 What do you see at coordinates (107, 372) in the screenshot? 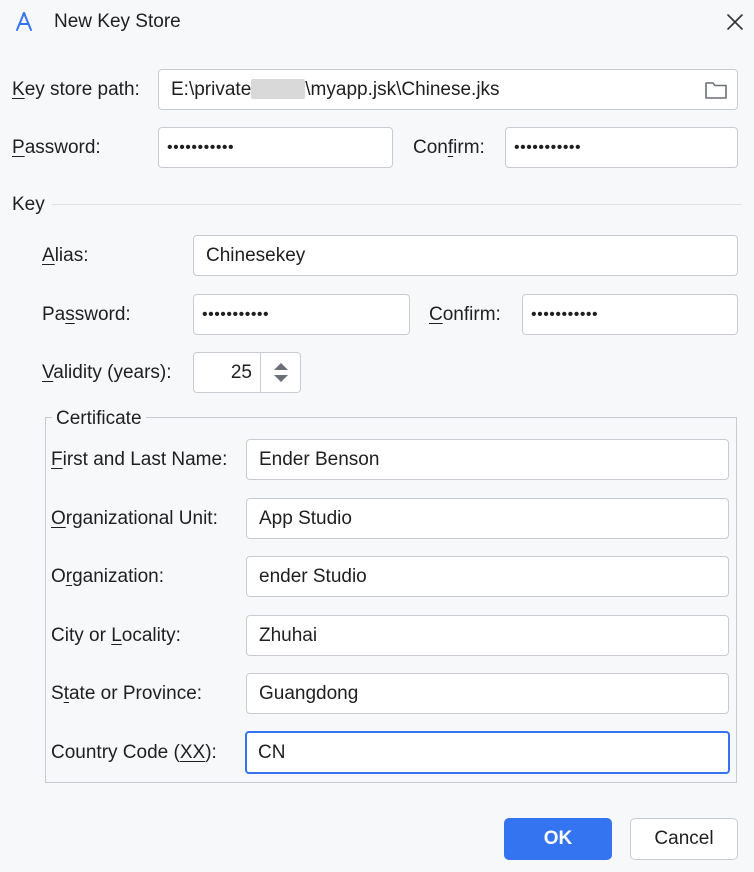
I see `validity-label: Validity (years):` at bounding box center [107, 372].